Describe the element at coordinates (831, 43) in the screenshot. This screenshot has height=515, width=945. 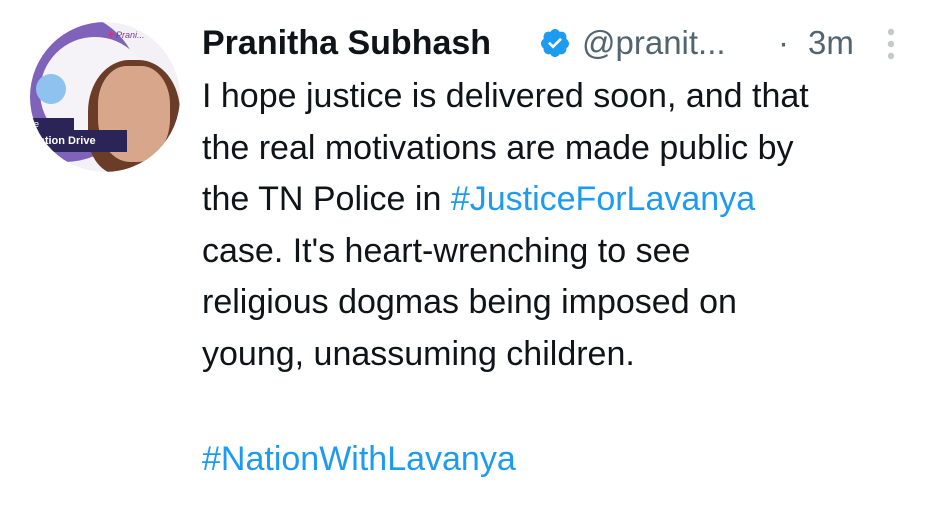
I see `timestamp: 3m` at that location.